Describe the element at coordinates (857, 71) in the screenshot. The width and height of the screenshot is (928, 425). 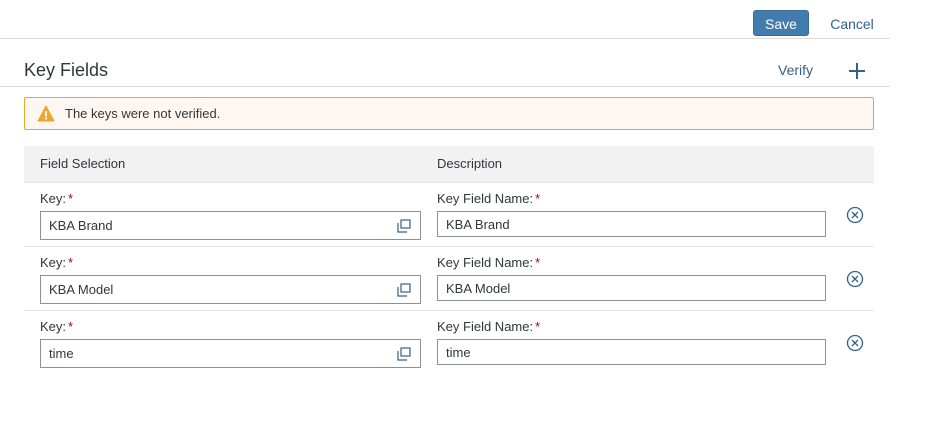
I see `add-icon` at that location.